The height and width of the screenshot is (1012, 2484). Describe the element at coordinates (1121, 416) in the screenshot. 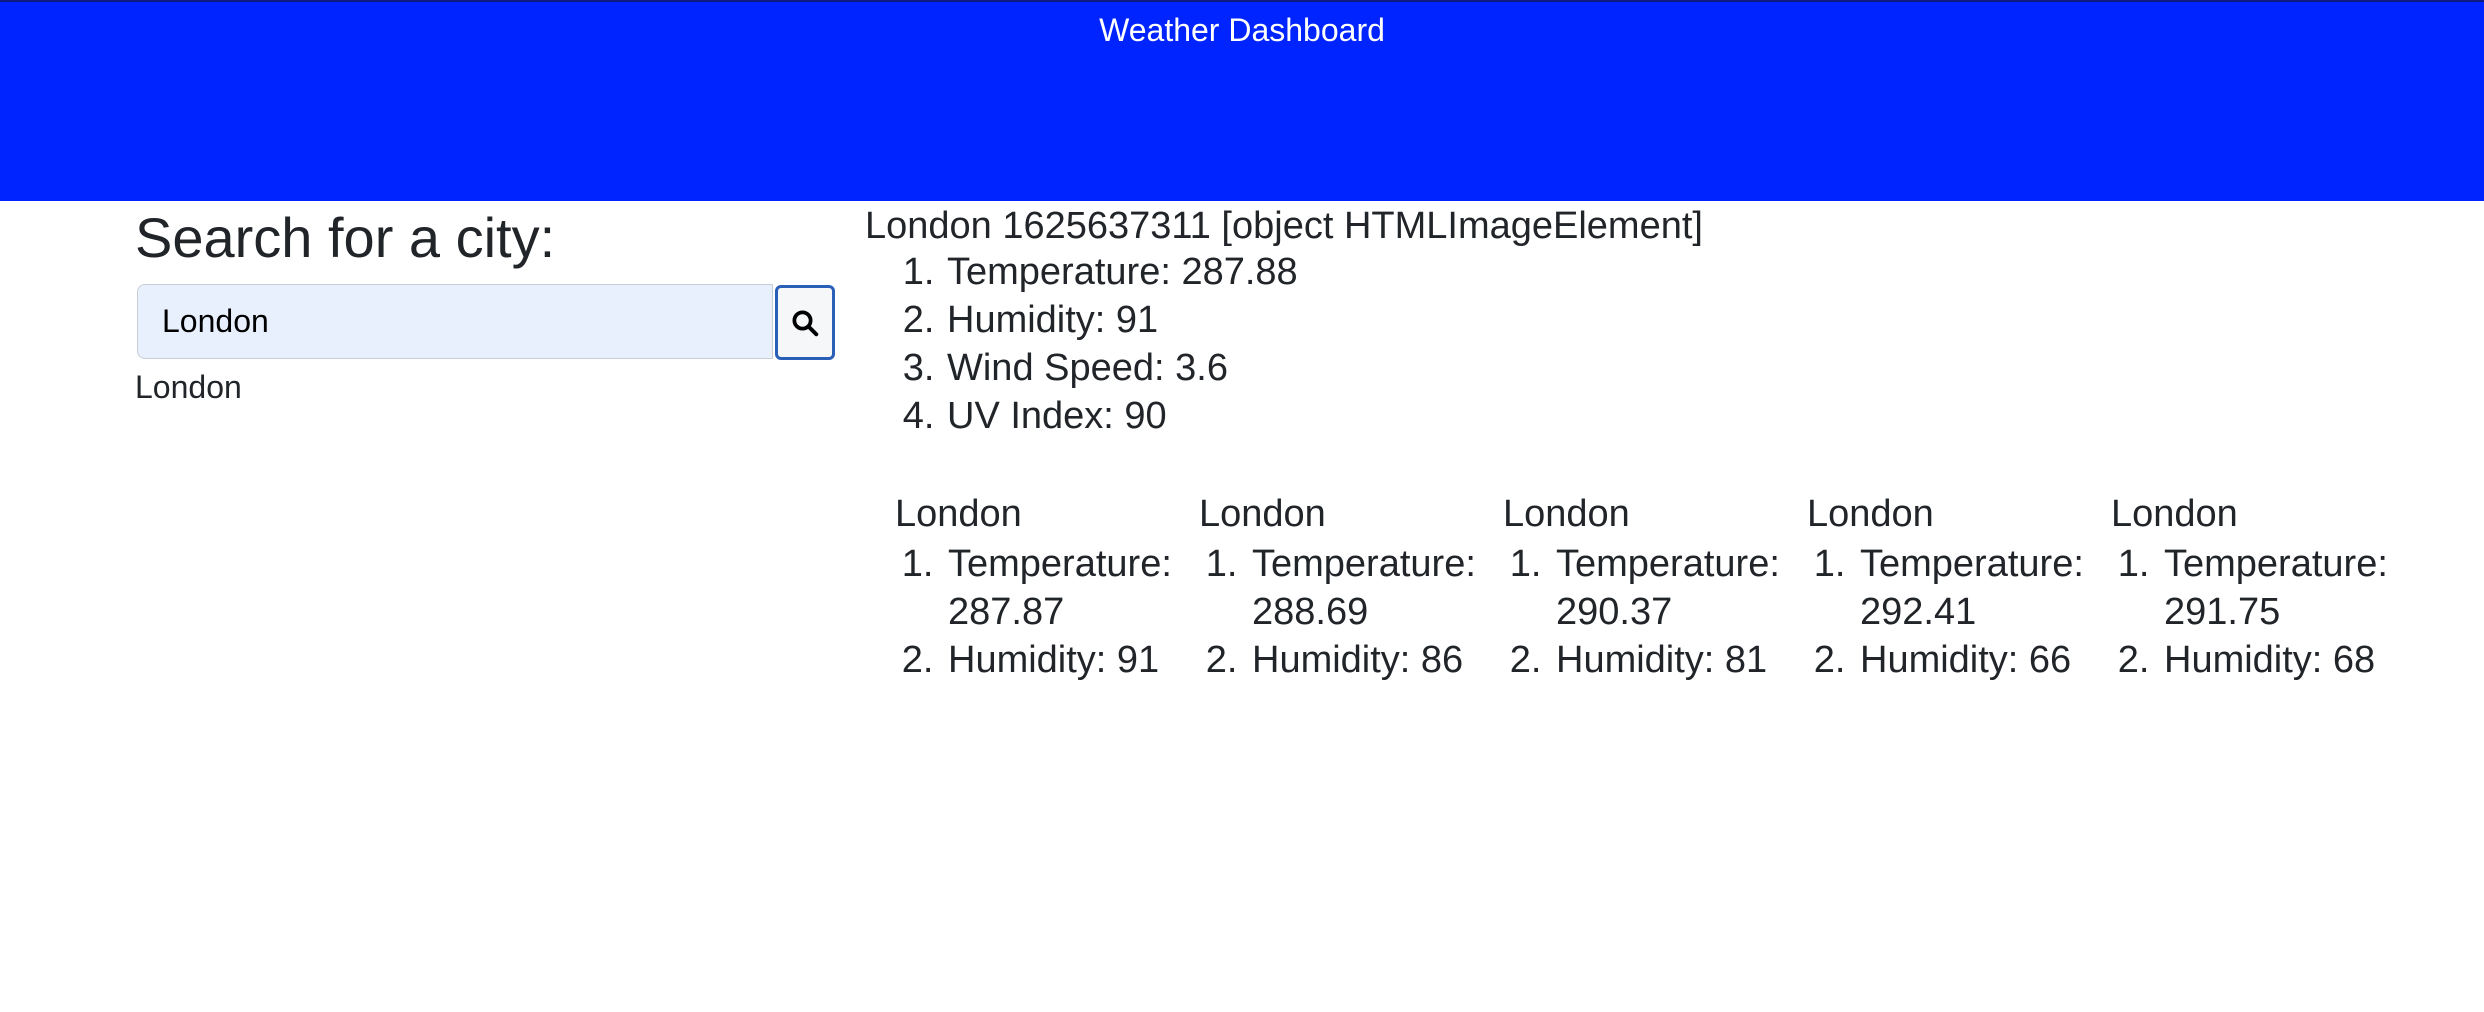

I see `current-uv-index: UV Index: 90` at that location.